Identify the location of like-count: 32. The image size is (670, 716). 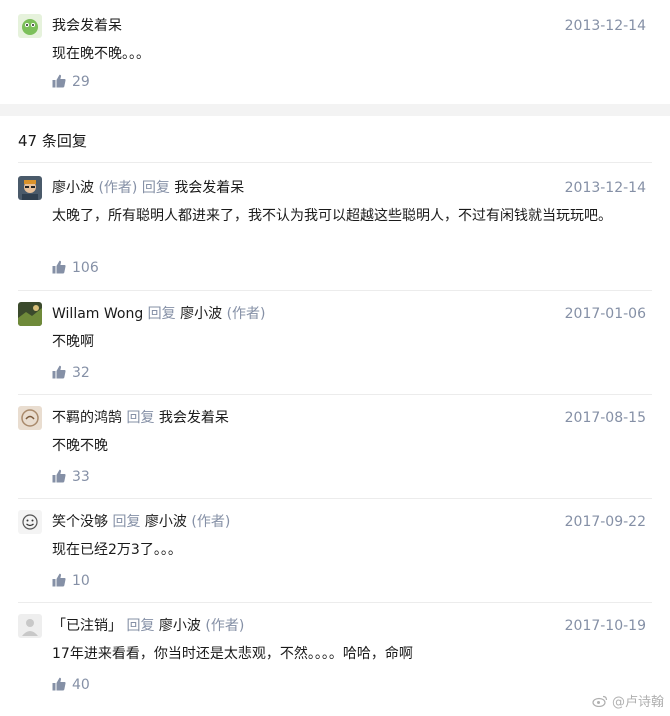
(81, 373).